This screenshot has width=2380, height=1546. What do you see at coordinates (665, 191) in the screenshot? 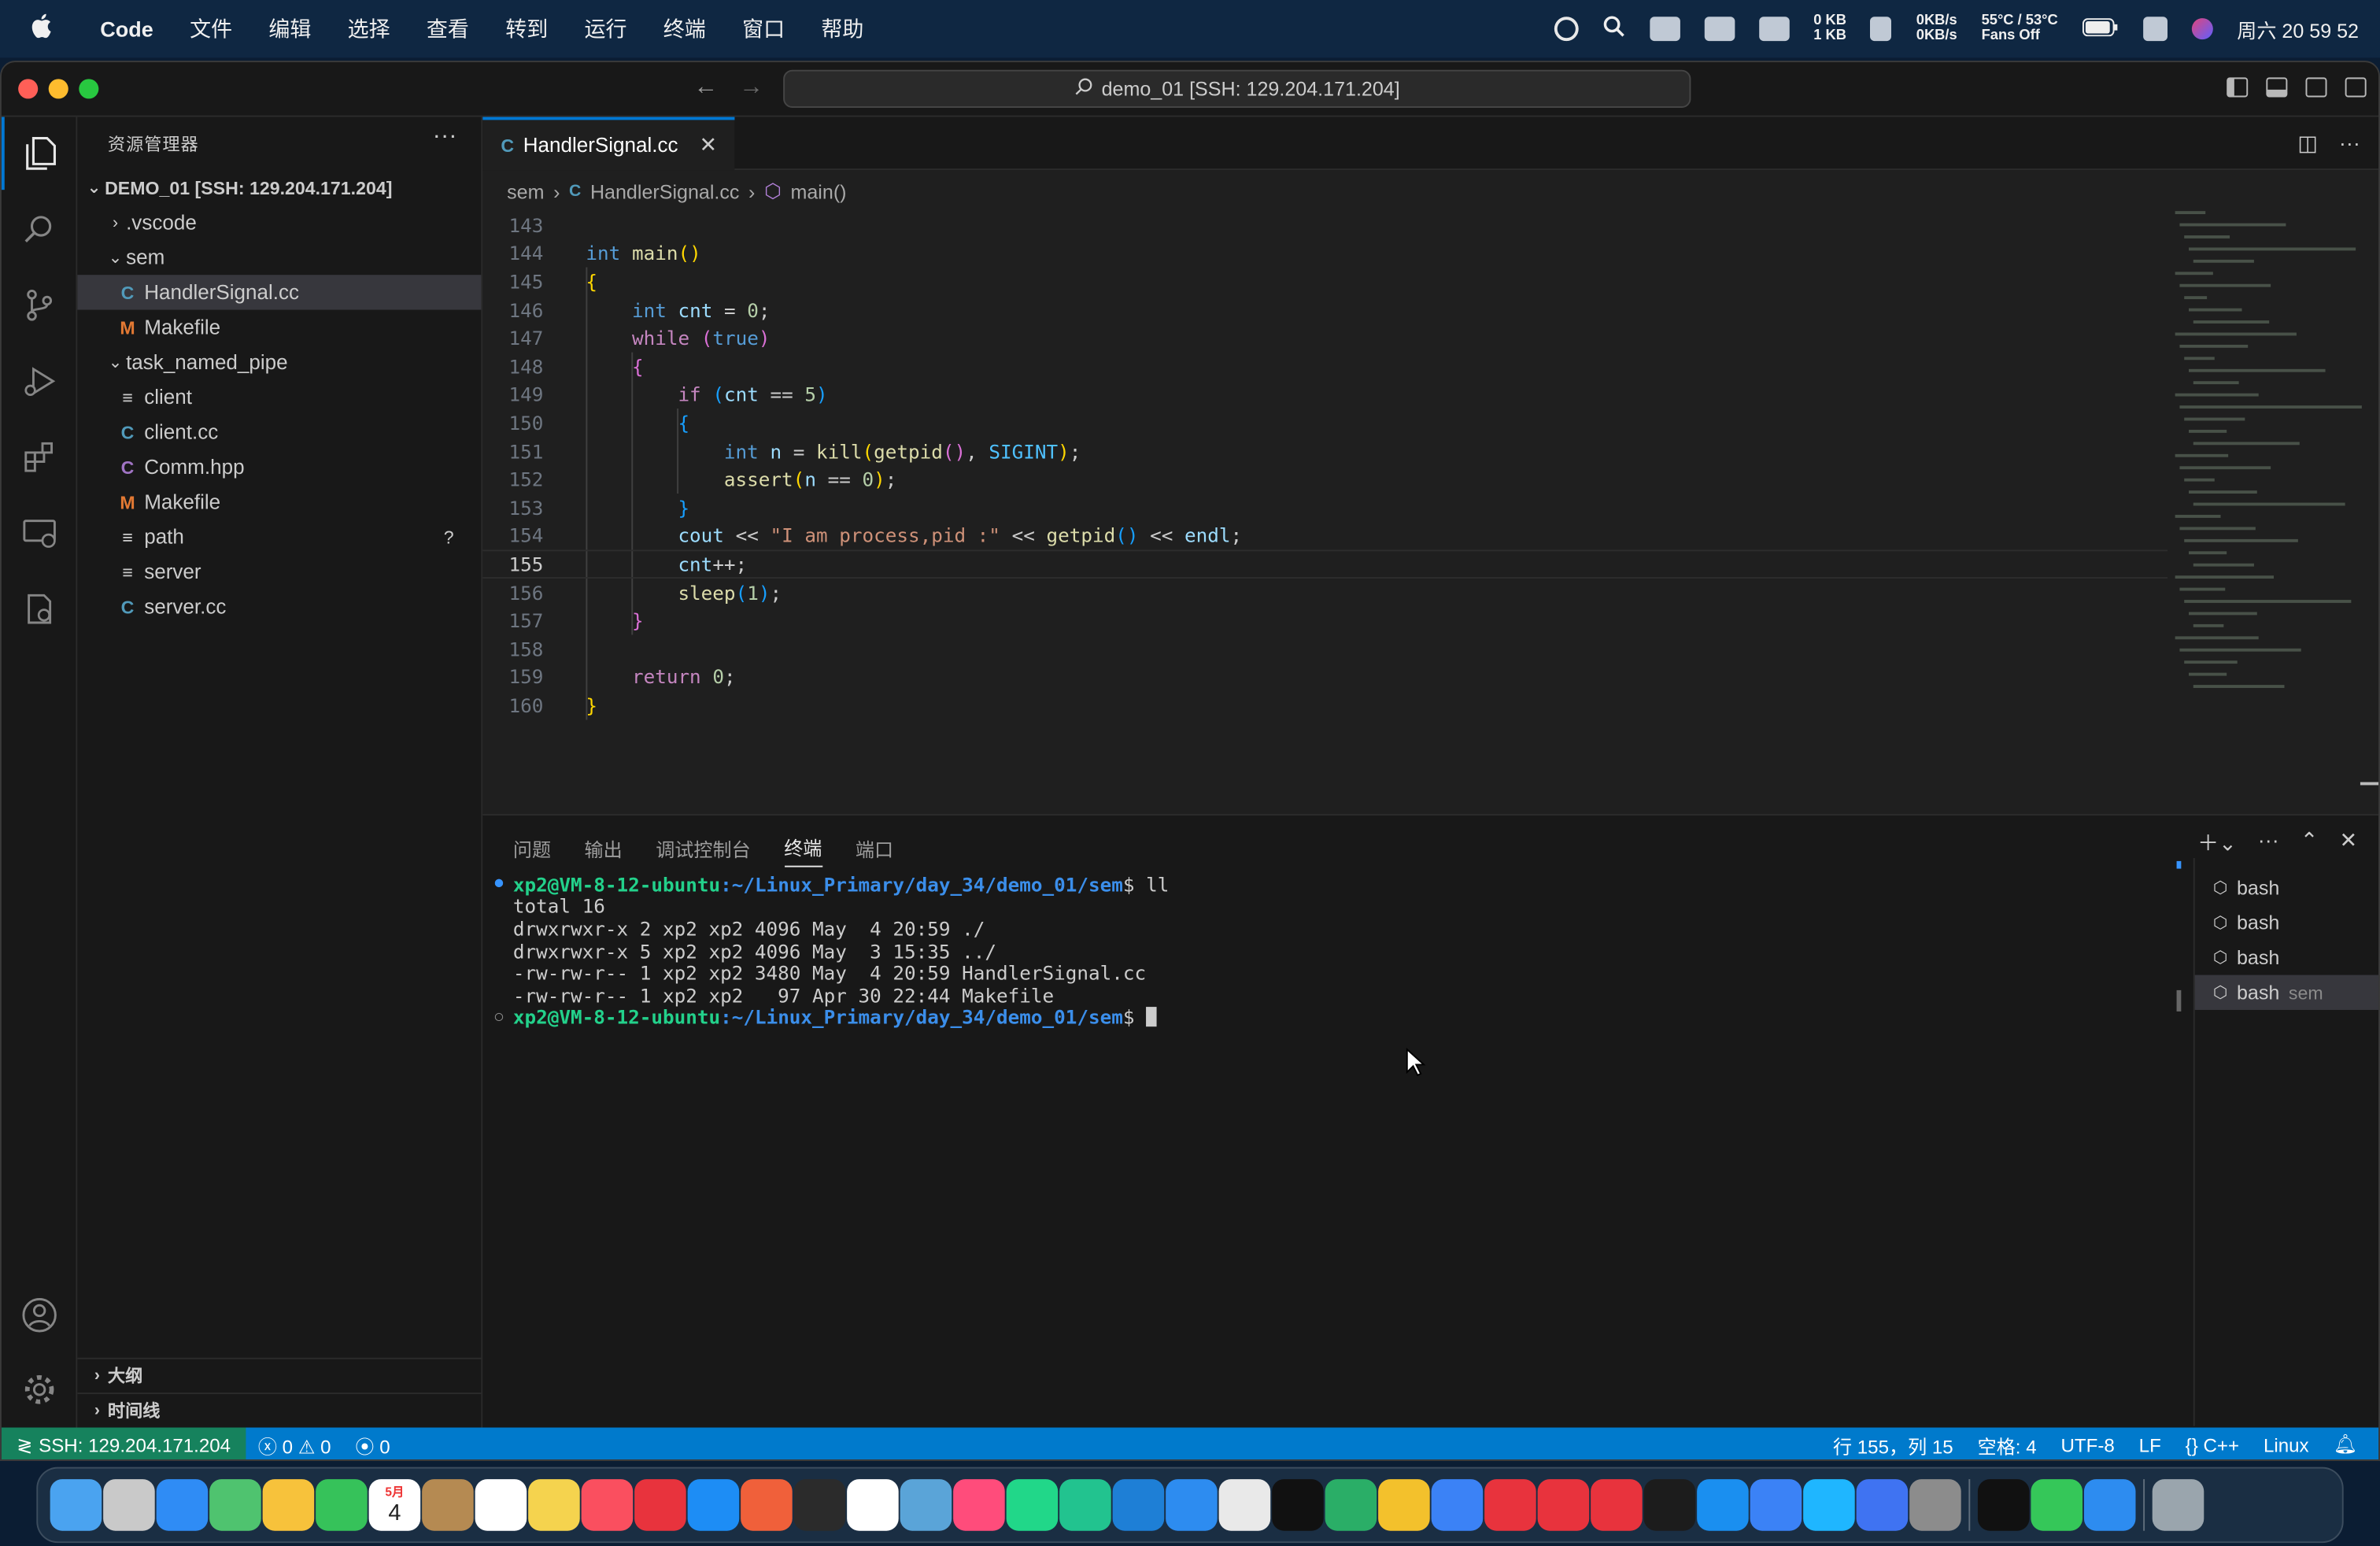
I see `breadcrumb-file: HandlerSignal.cc` at bounding box center [665, 191].